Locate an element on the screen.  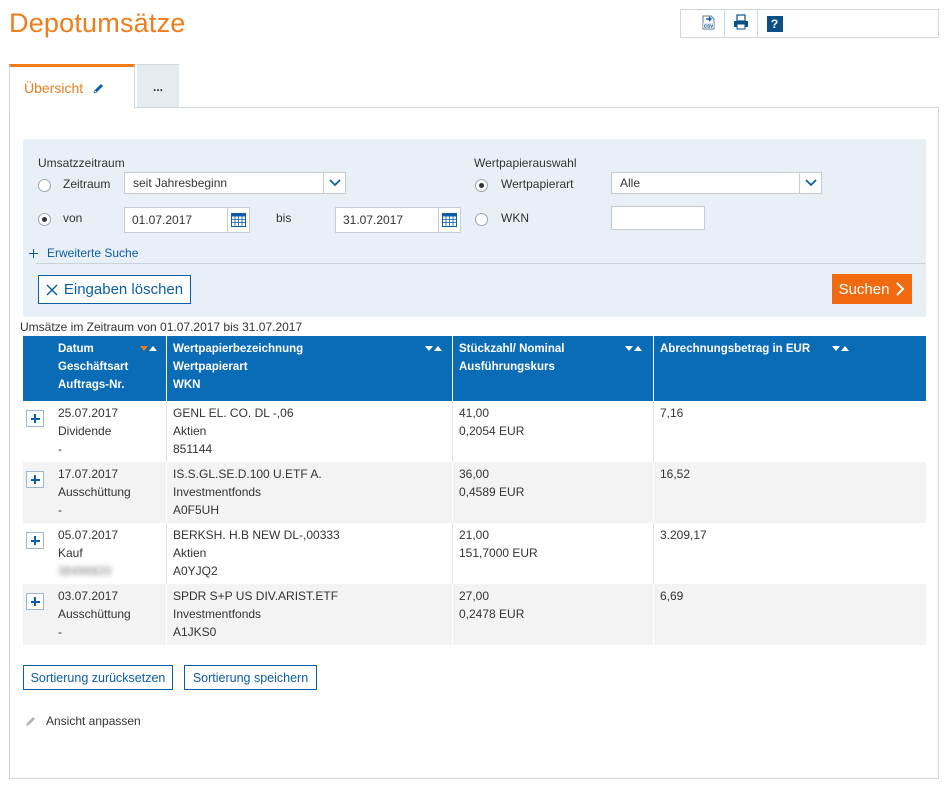
header-line: Abrechnungsbetrag in EUR is located at coordinates (735, 349).